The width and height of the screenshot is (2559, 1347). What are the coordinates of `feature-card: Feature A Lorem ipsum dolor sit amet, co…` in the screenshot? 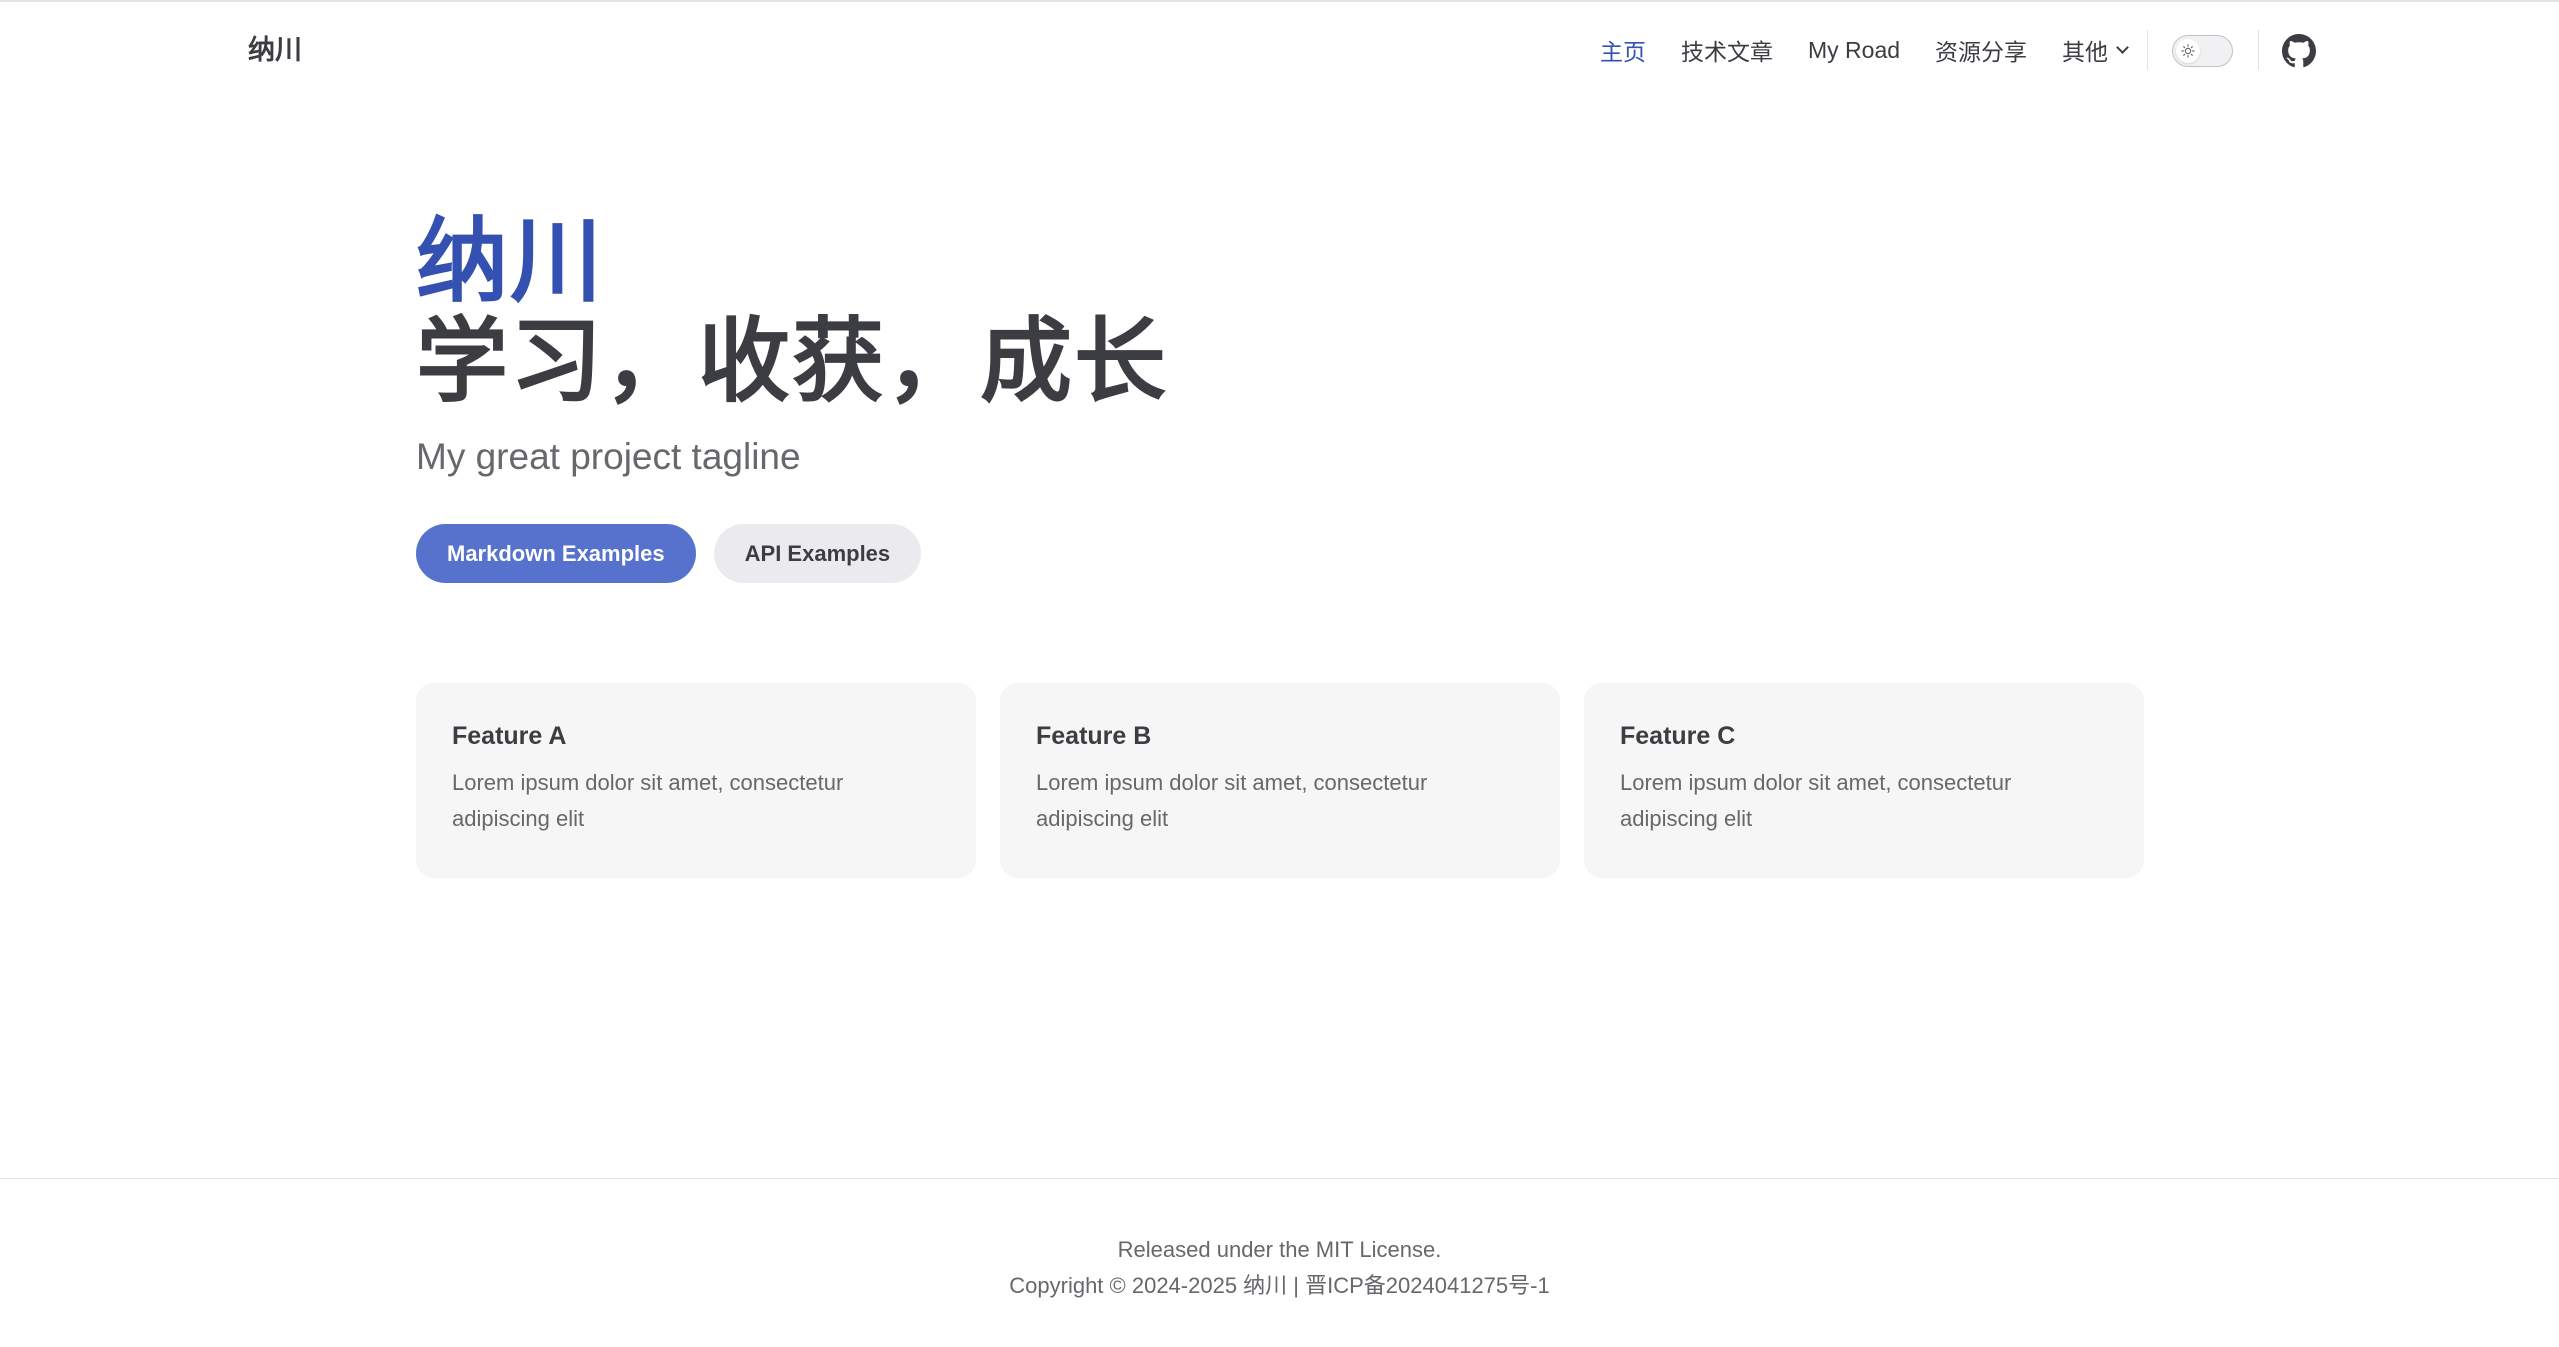 It's located at (696, 780).